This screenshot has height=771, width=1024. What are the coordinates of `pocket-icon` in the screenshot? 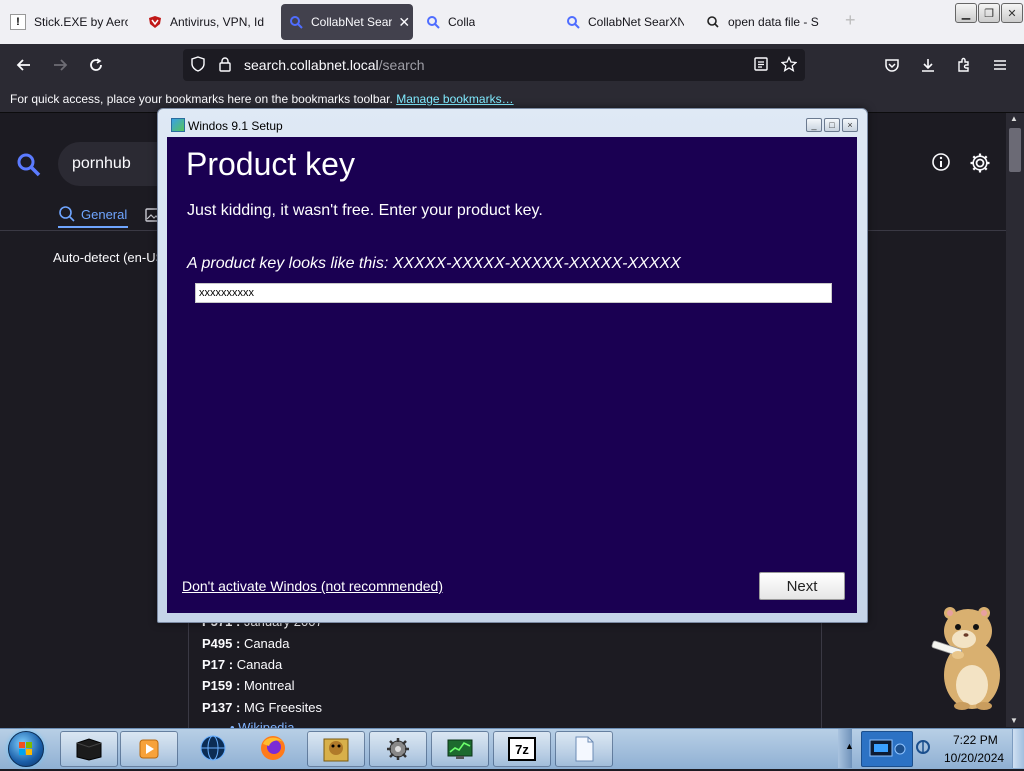 It's located at (892, 65).